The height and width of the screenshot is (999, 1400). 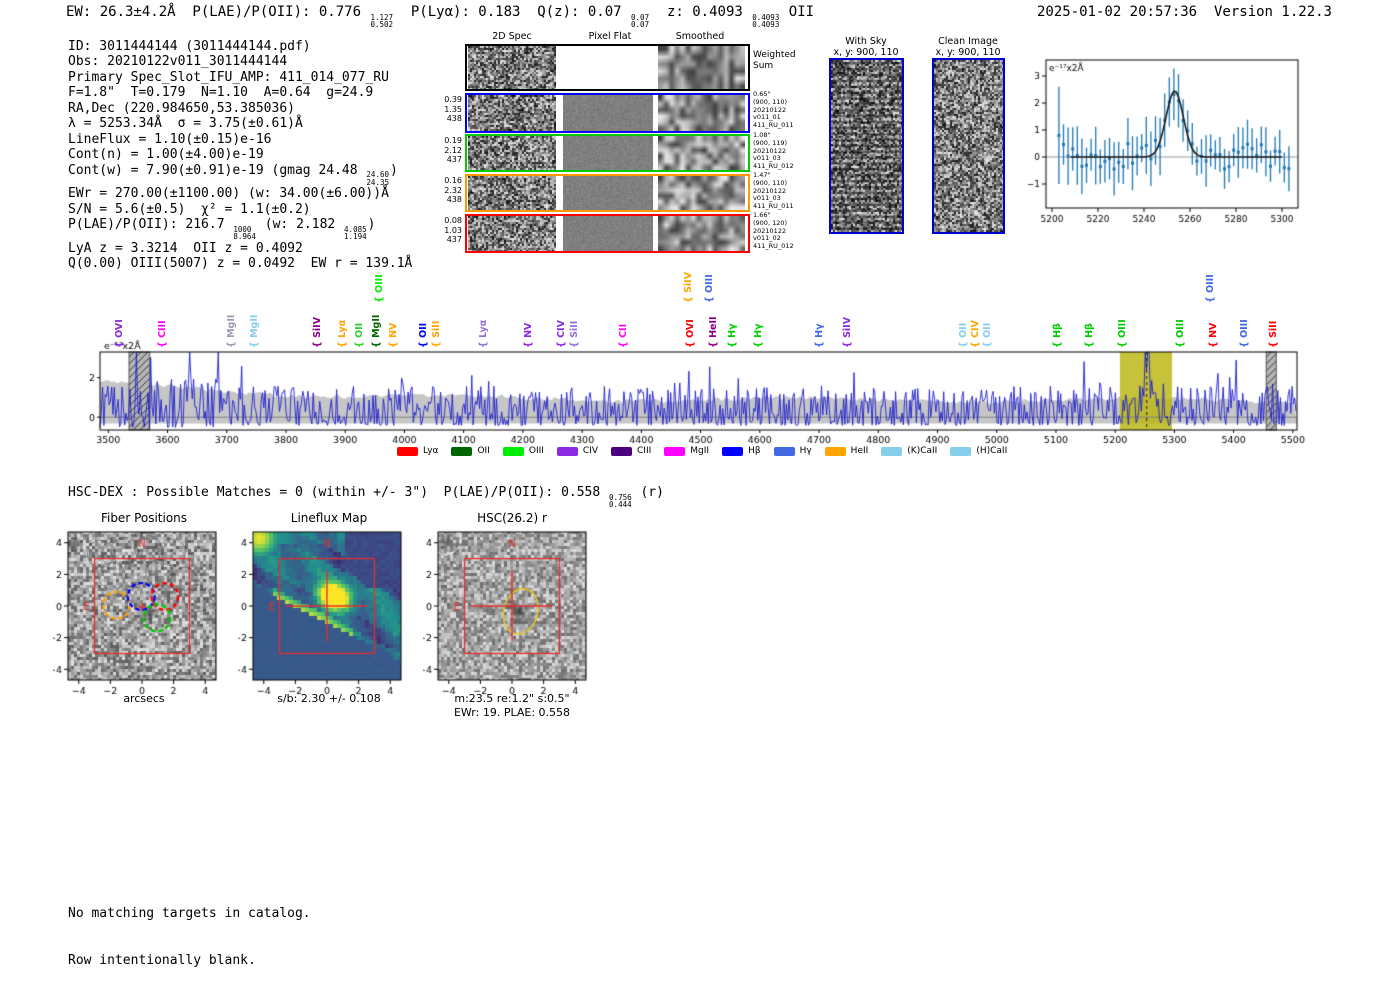 What do you see at coordinates (240, 108) in the screenshot?
I see `info-line: RA,Dec (220.984650,53.385036)` at bounding box center [240, 108].